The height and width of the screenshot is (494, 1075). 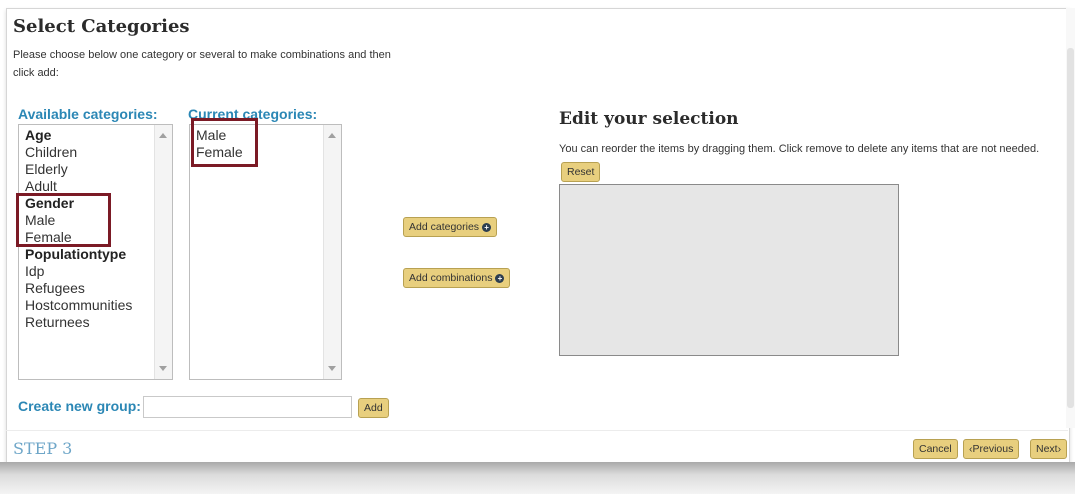 What do you see at coordinates (253, 114) in the screenshot?
I see `current-categories-heading: Current categories:` at bounding box center [253, 114].